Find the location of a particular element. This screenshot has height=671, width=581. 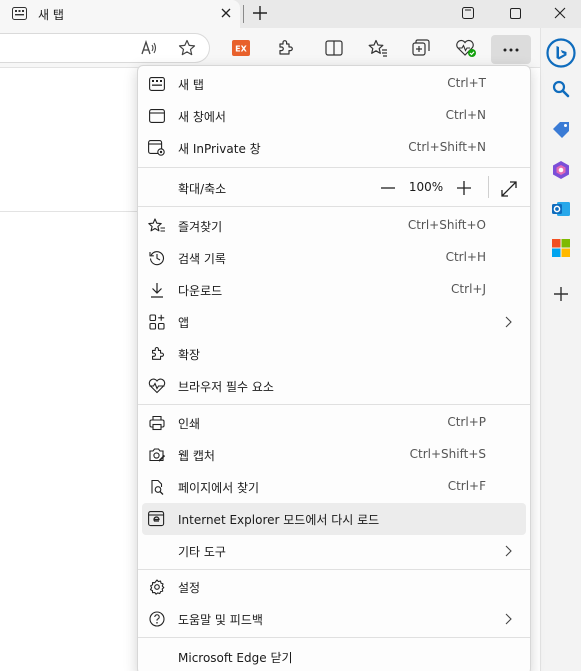

menu-item-apps: 앱 is located at coordinates (334, 322).